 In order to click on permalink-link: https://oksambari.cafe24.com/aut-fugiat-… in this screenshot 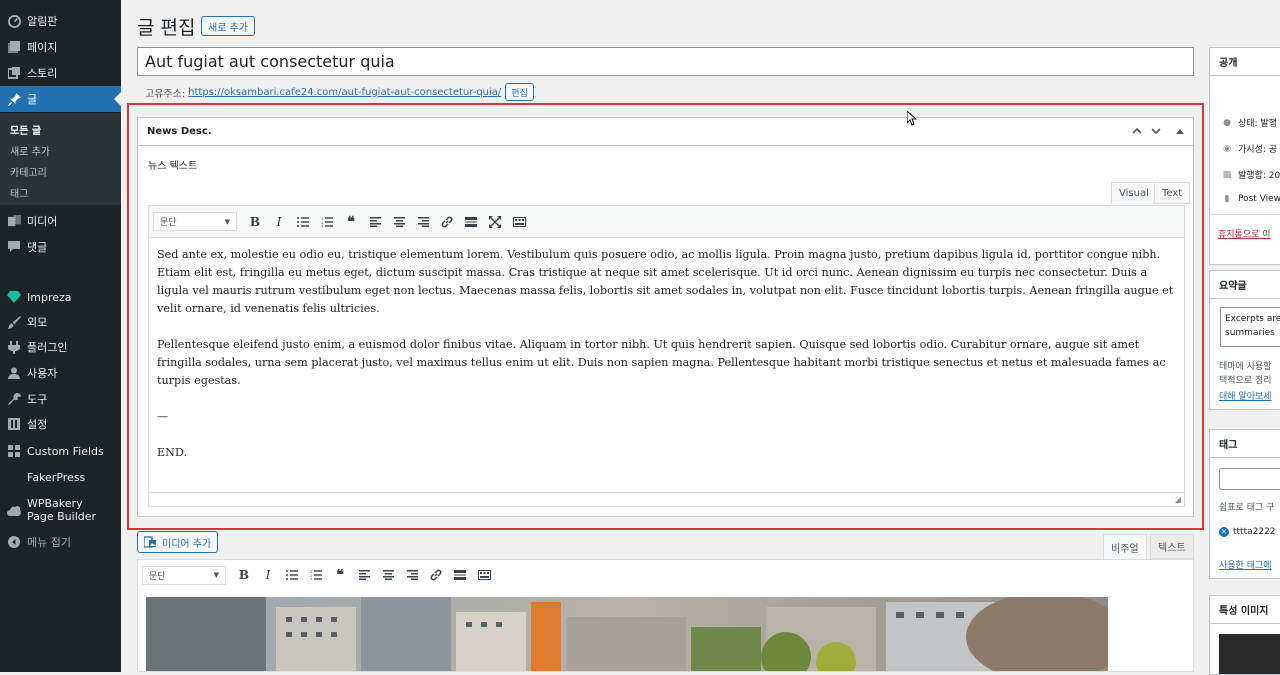, I will do `click(344, 92)`.